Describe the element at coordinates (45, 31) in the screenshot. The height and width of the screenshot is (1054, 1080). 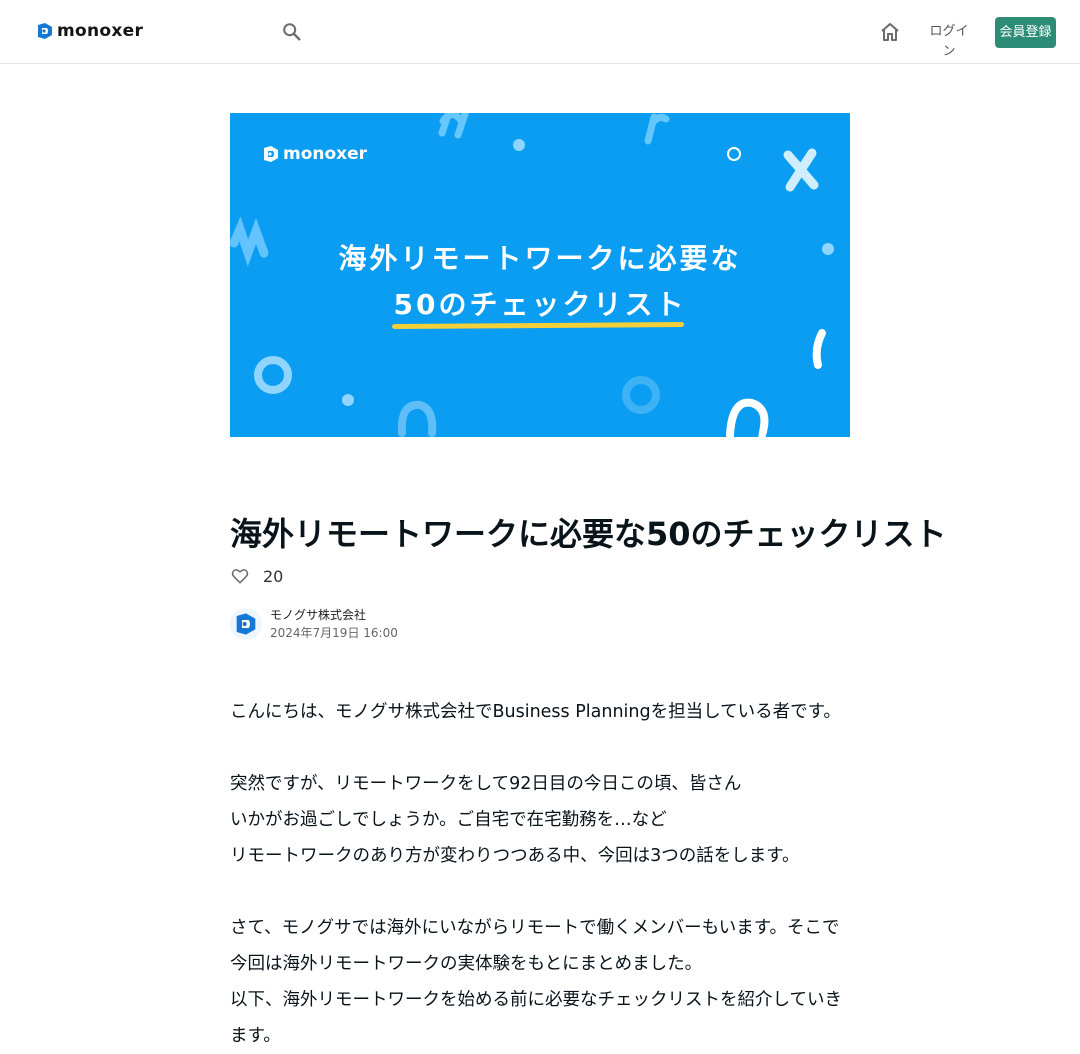
I see `monoxer-logo-icon` at that location.